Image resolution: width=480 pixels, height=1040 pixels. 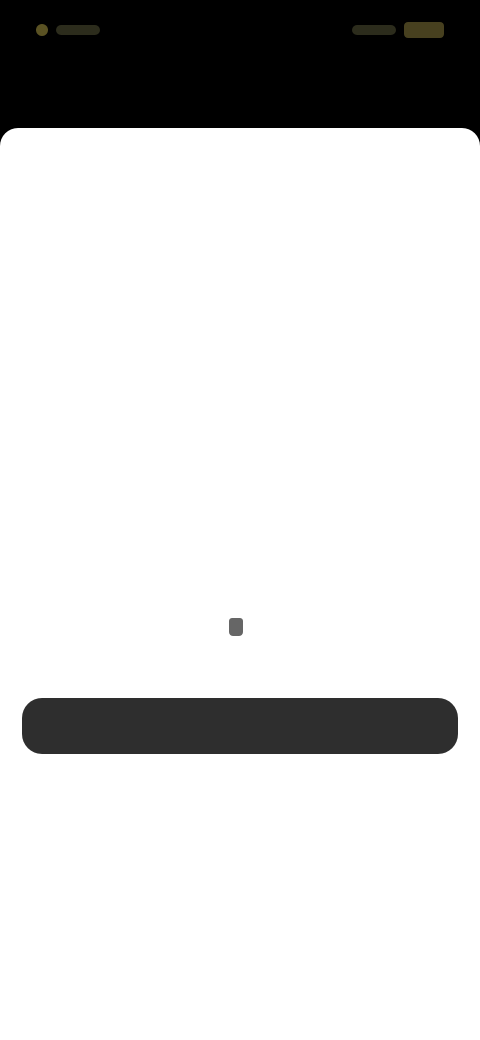 I want to click on status-bar, so click(x=240, y=30).